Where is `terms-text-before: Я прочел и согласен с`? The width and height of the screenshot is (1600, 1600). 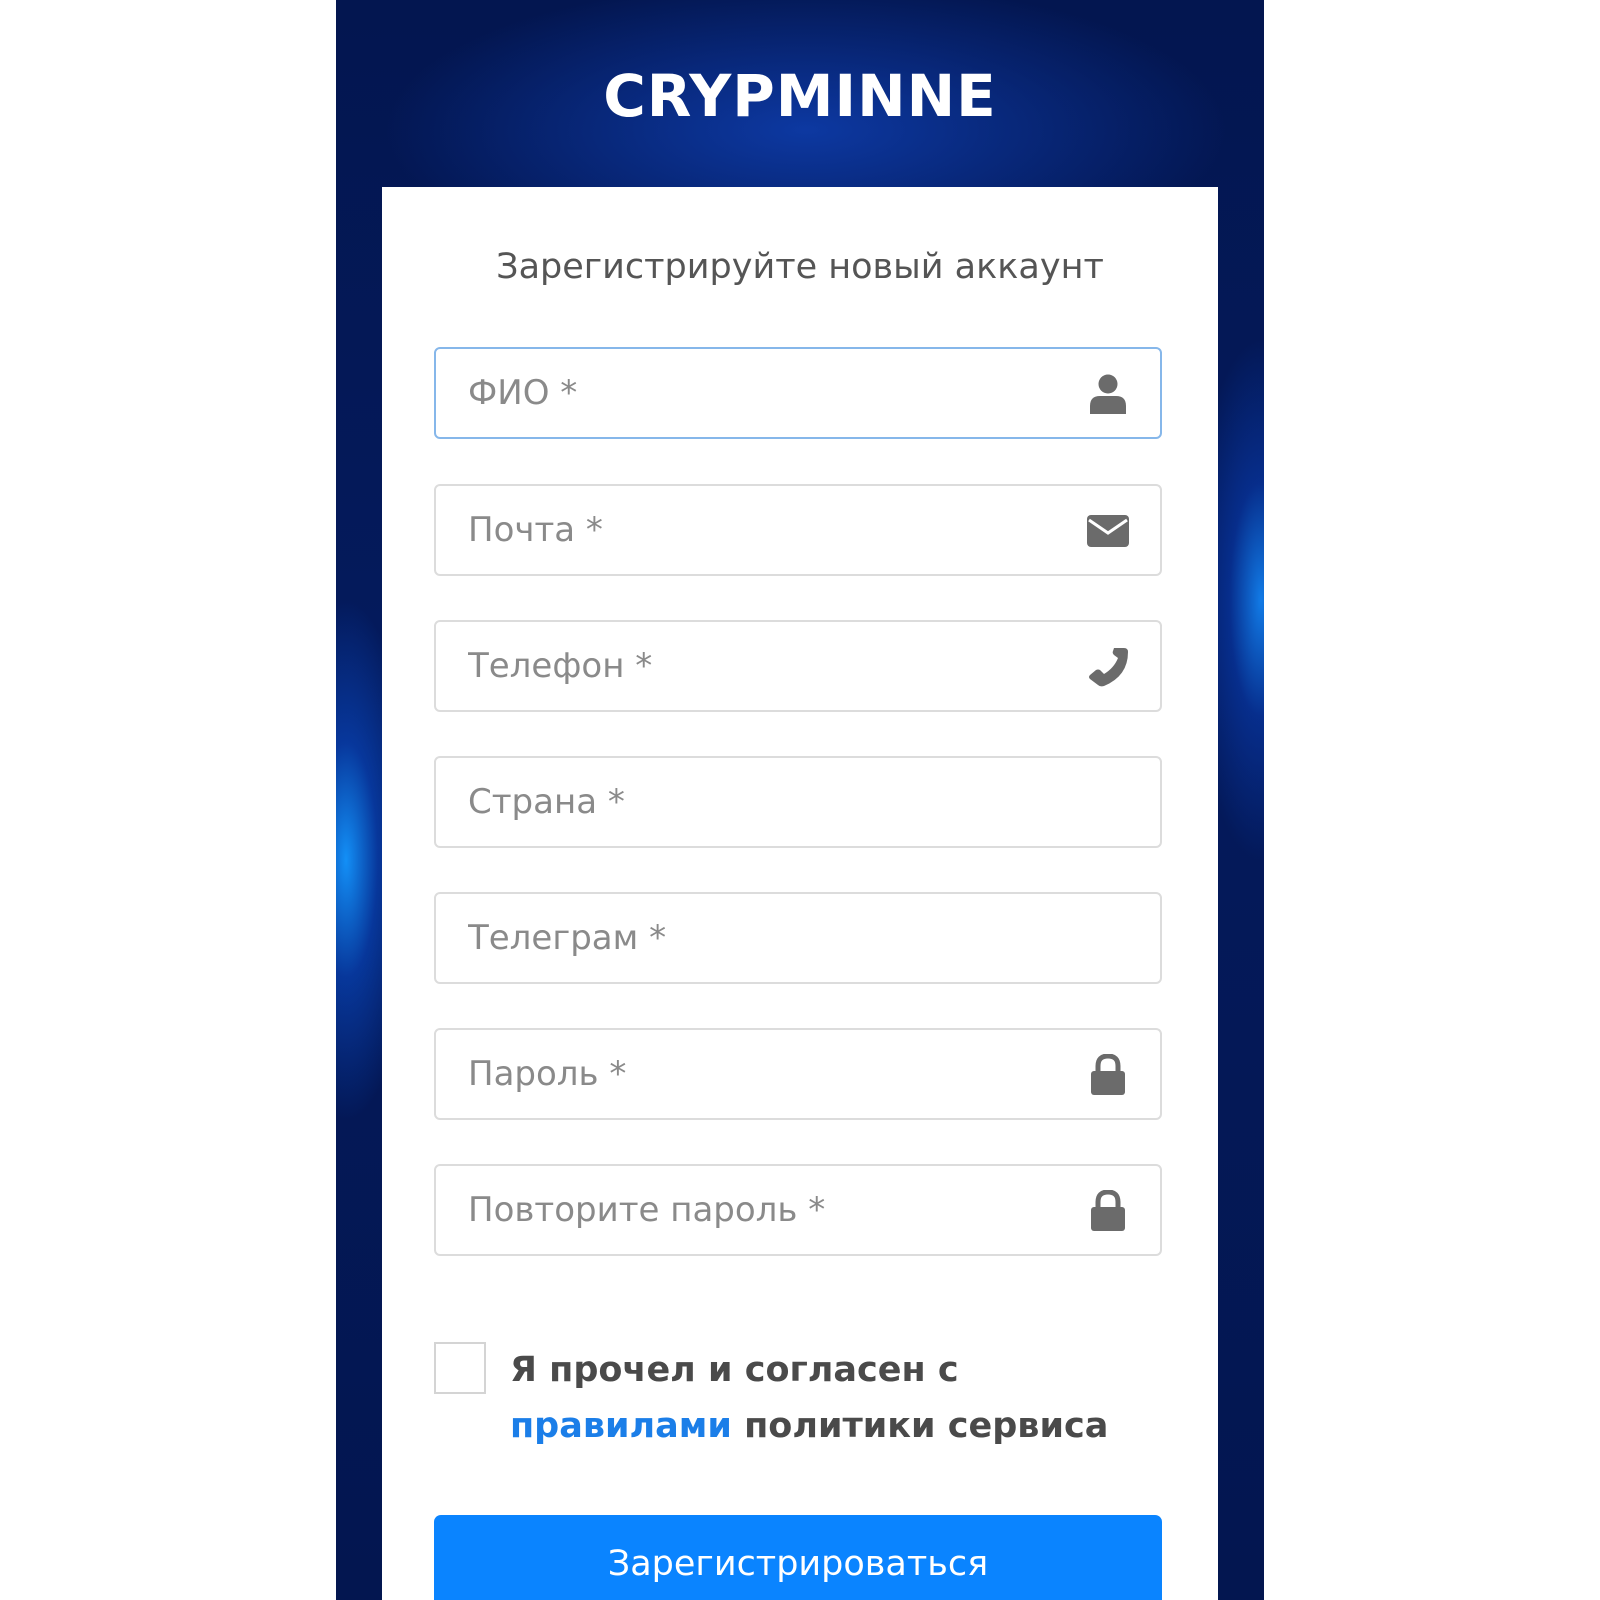
terms-text-before: Я прочел и согласен с is located at coordinates (734, 1370).